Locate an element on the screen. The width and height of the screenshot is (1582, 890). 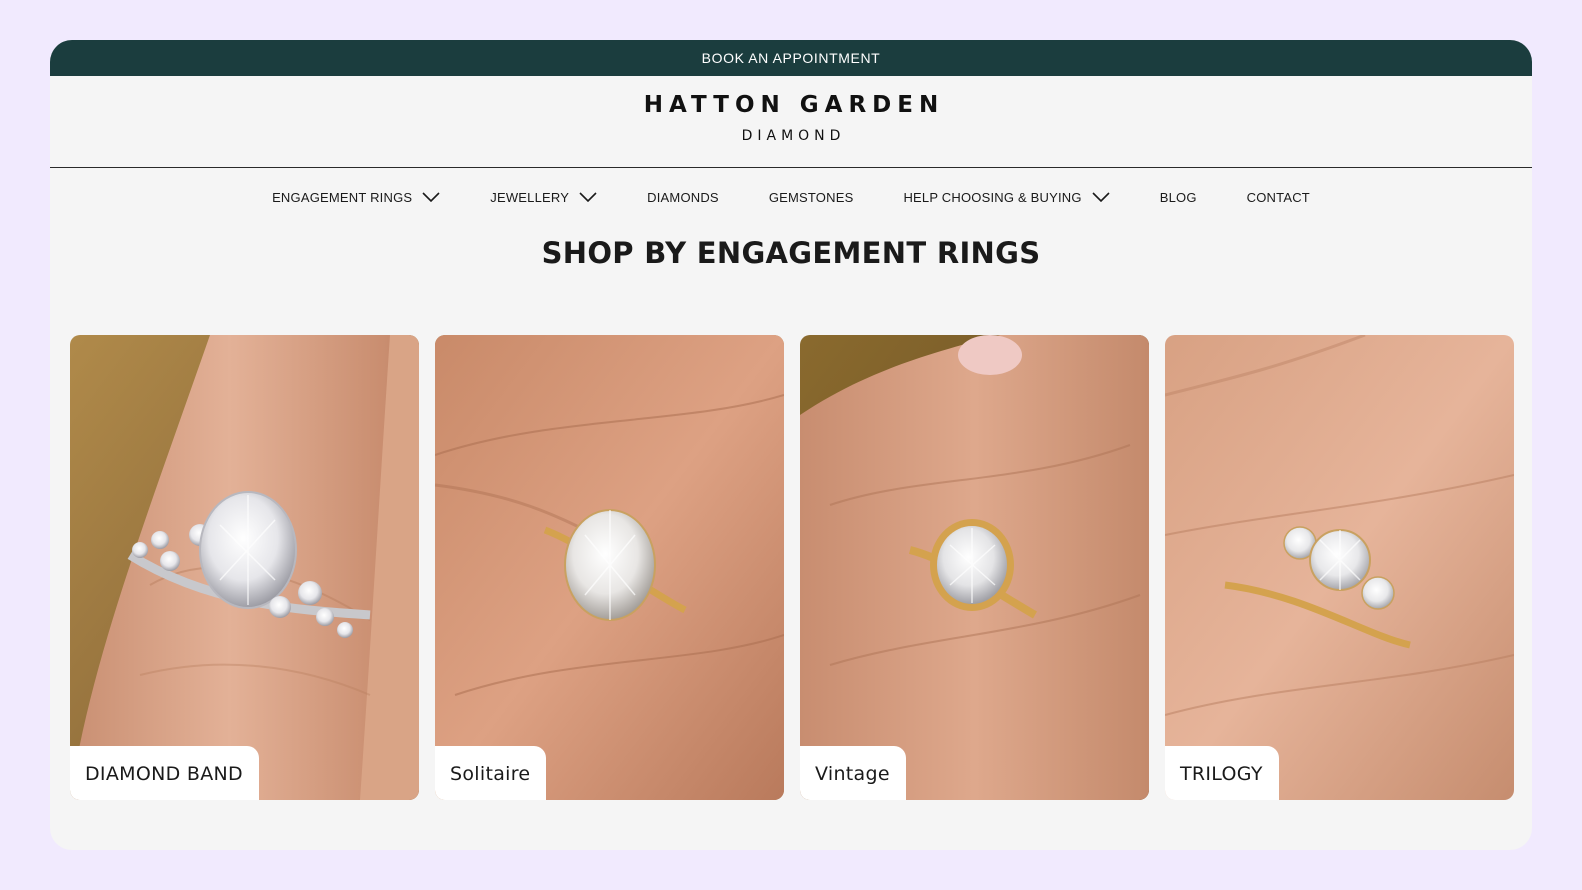
book-appointment-link: BOOK AN APPOINTMENT is located at coordinates (791, 58).